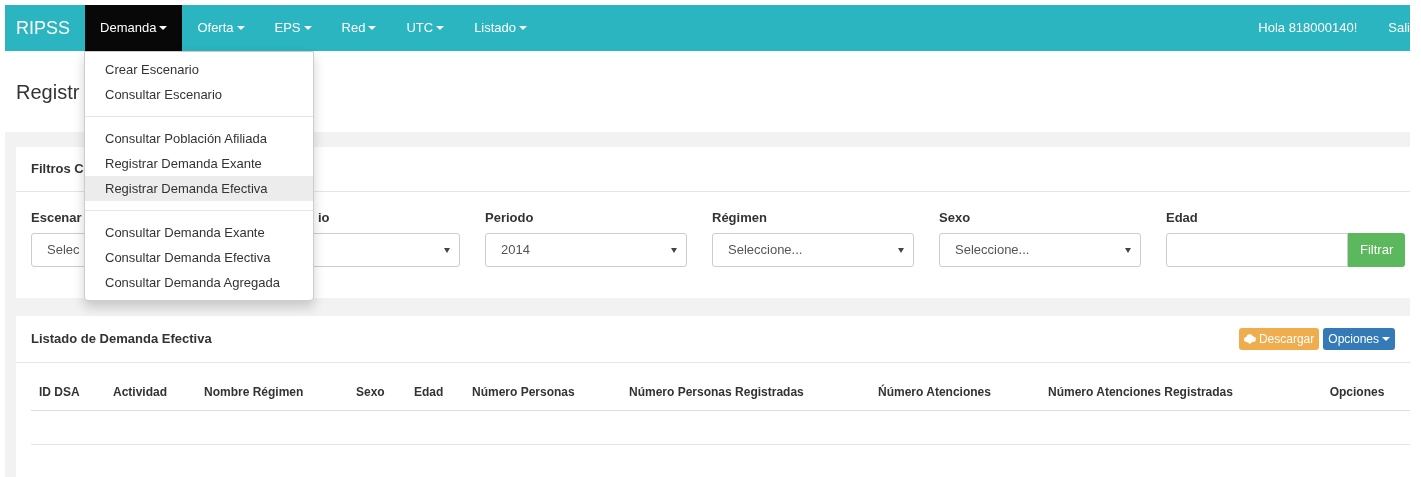 This screenshot has width=1421, height=477. Describe the element at coordinates (199, 94) in the screenshot. I see `menu-item: Consultar Escenario` at that location.